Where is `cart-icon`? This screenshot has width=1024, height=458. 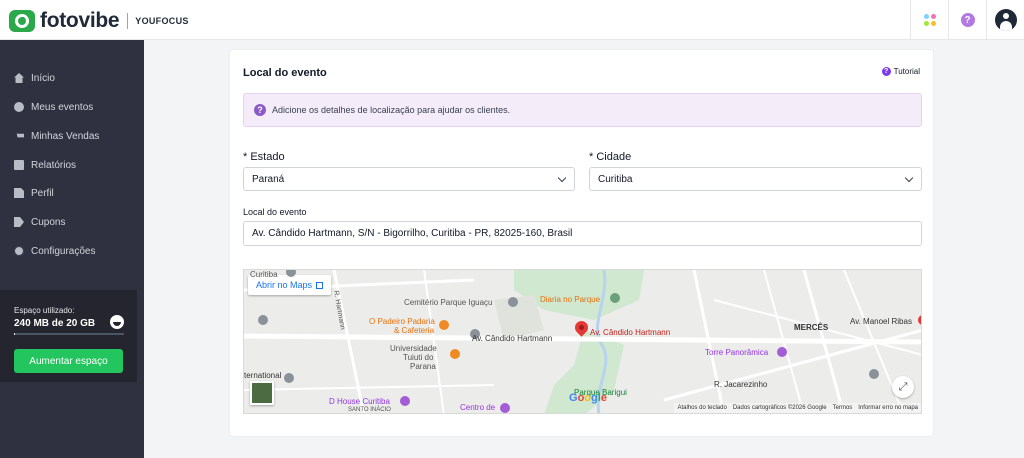
cart-icon is located at coordinates (19, 135).